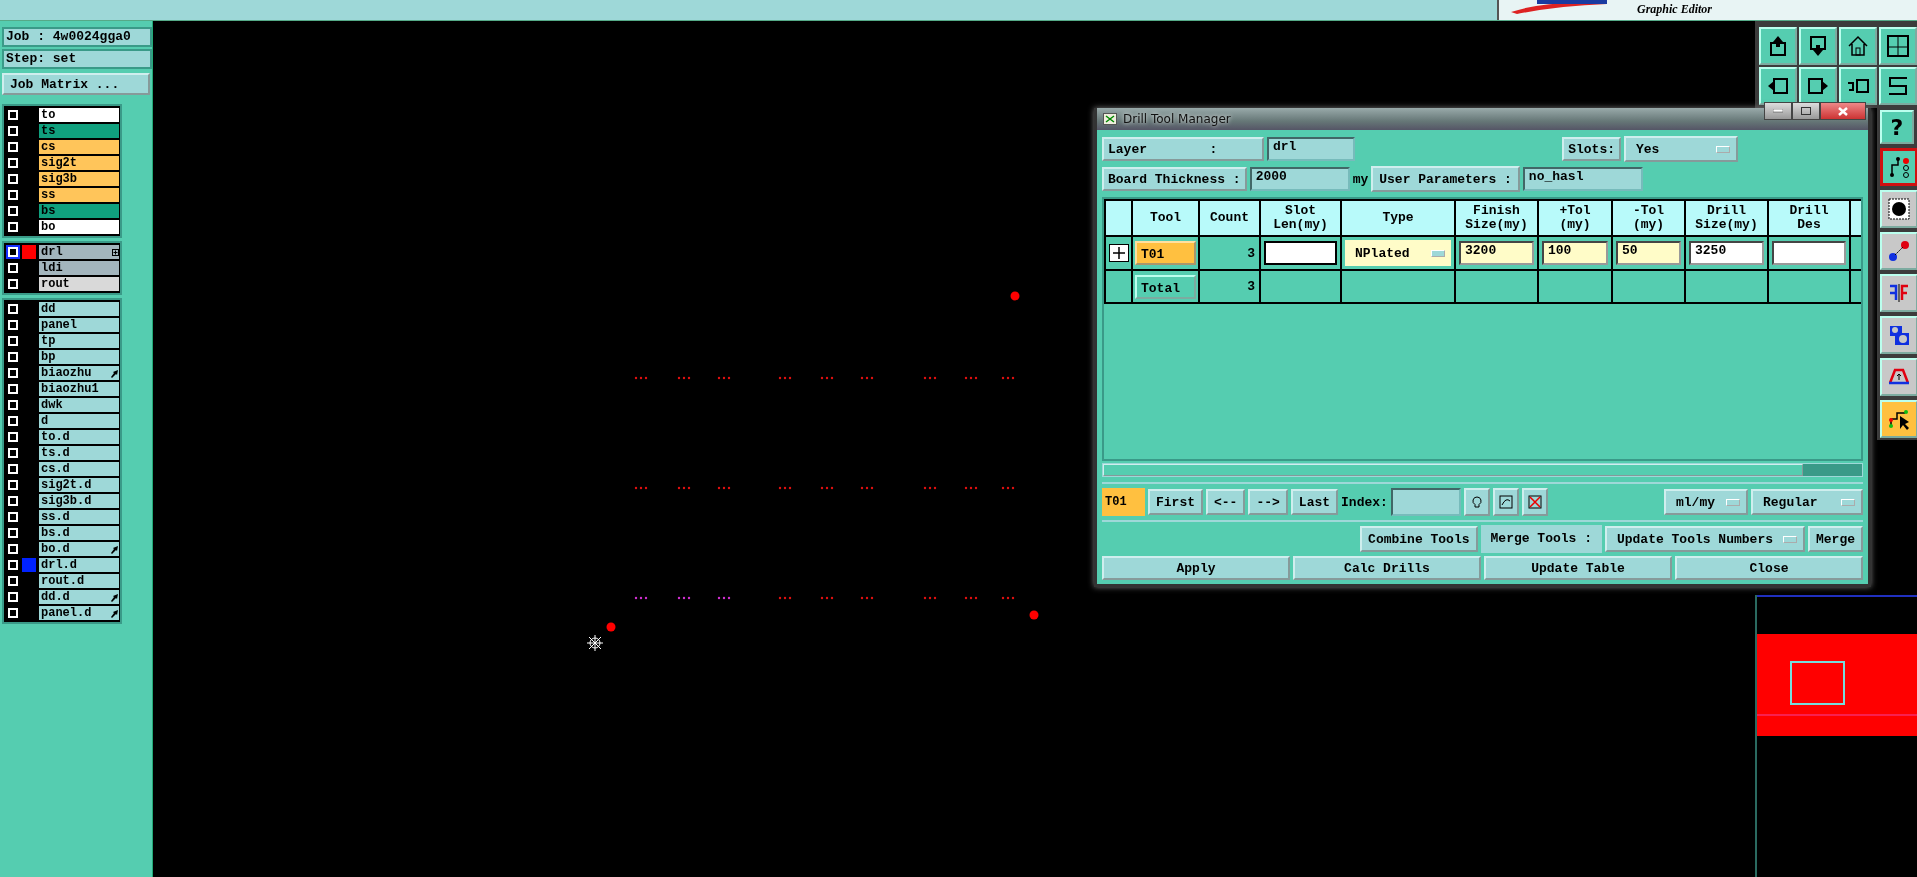  Describe the element at coordinates (1898, 377) in the screenshot. I see `arc-tool-button` at that location.